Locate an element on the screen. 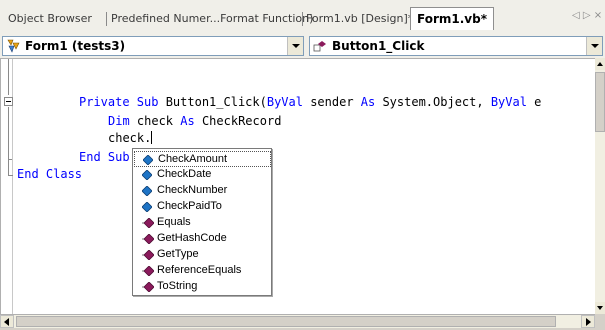 This screenshot has width=605, height=330. completion-item: CheckNumber is located at coordinates (202, 191).